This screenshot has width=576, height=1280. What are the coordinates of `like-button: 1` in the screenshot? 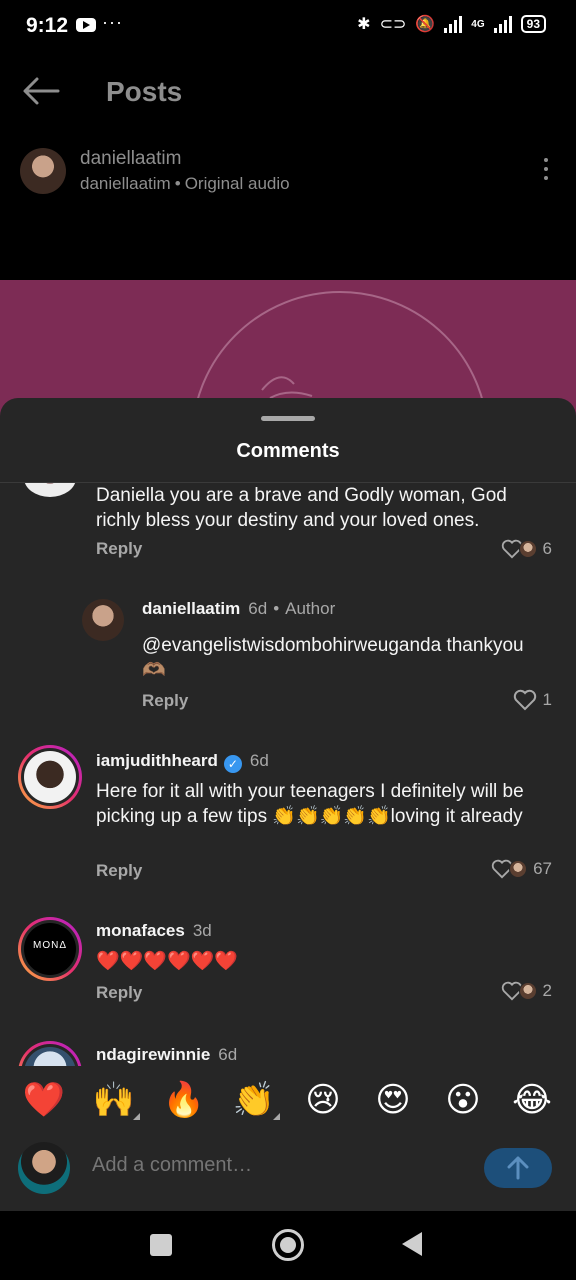 It's located at (532, 700).